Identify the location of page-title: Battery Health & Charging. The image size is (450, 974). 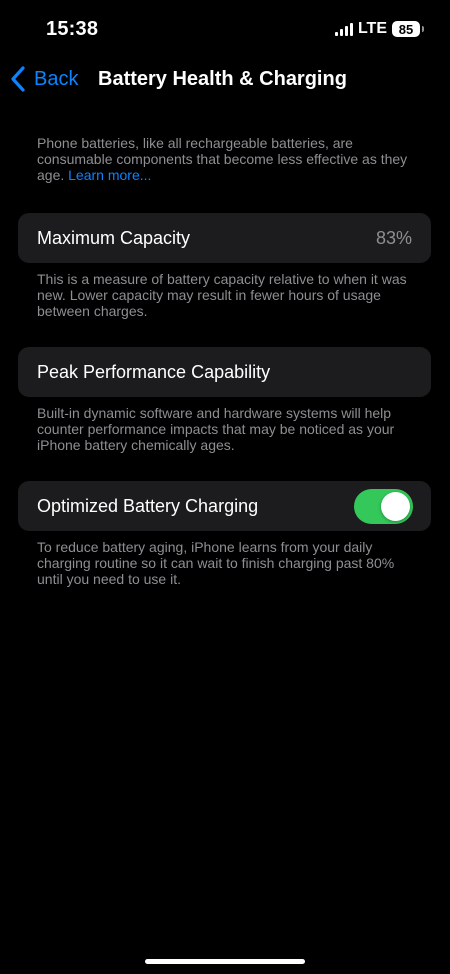
(222, 79).